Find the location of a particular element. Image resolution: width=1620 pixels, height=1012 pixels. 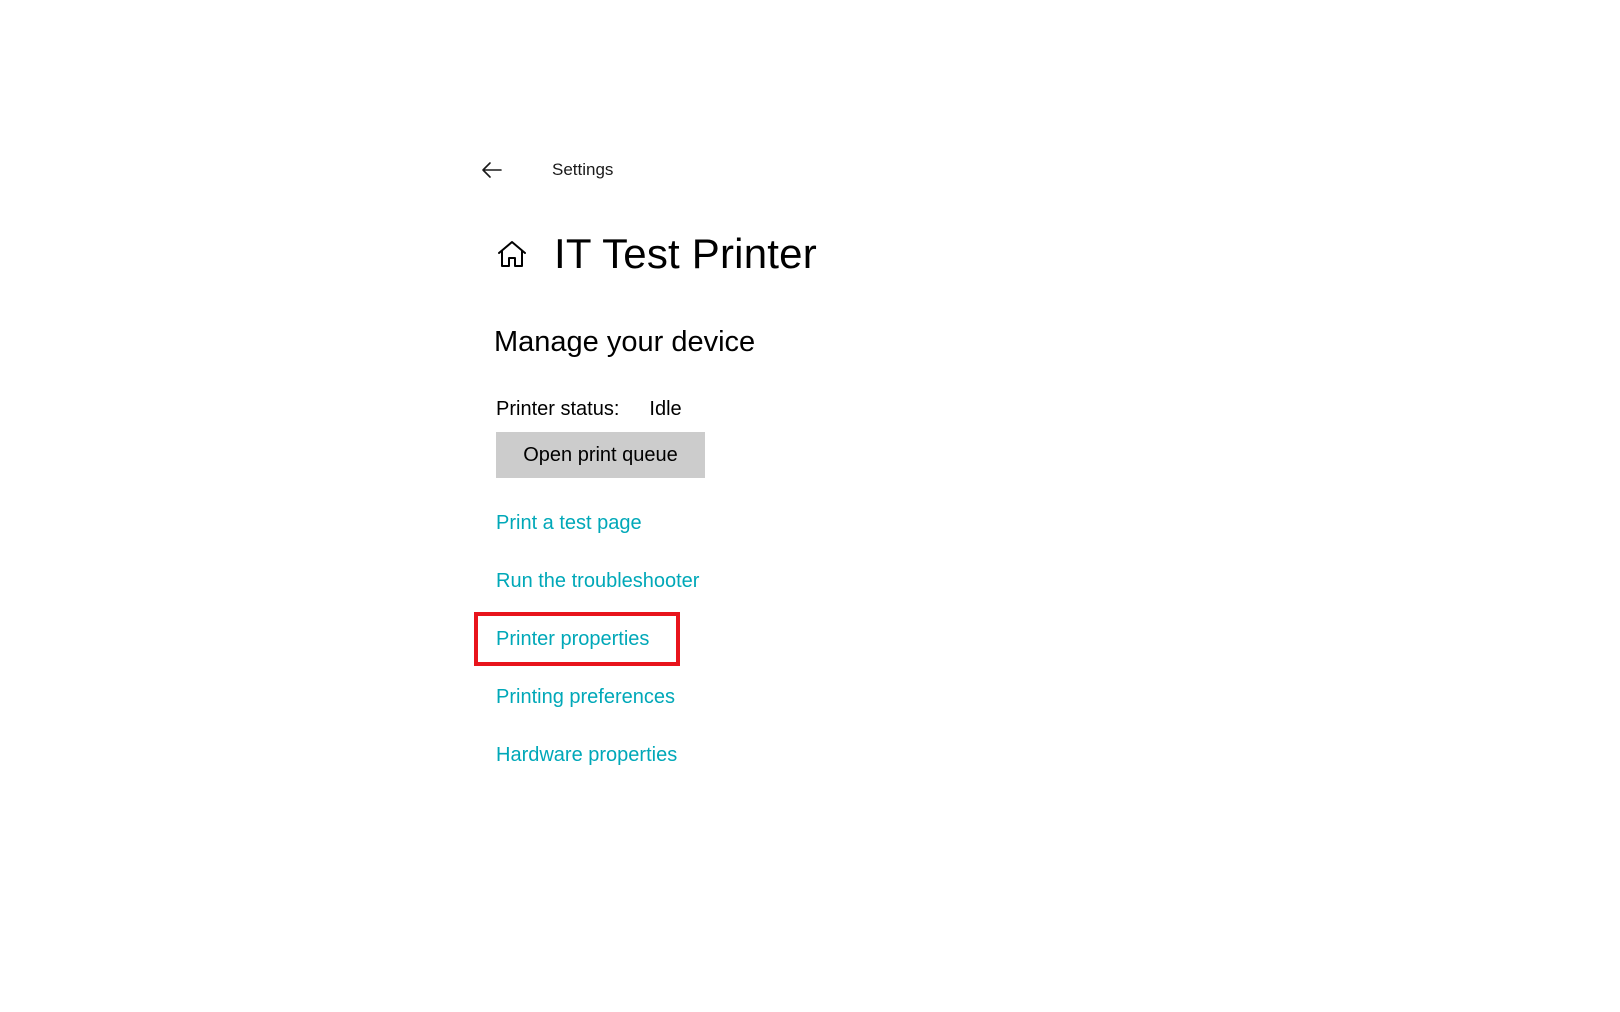

section-title: Manage your device is located at coordinates (625, 342).